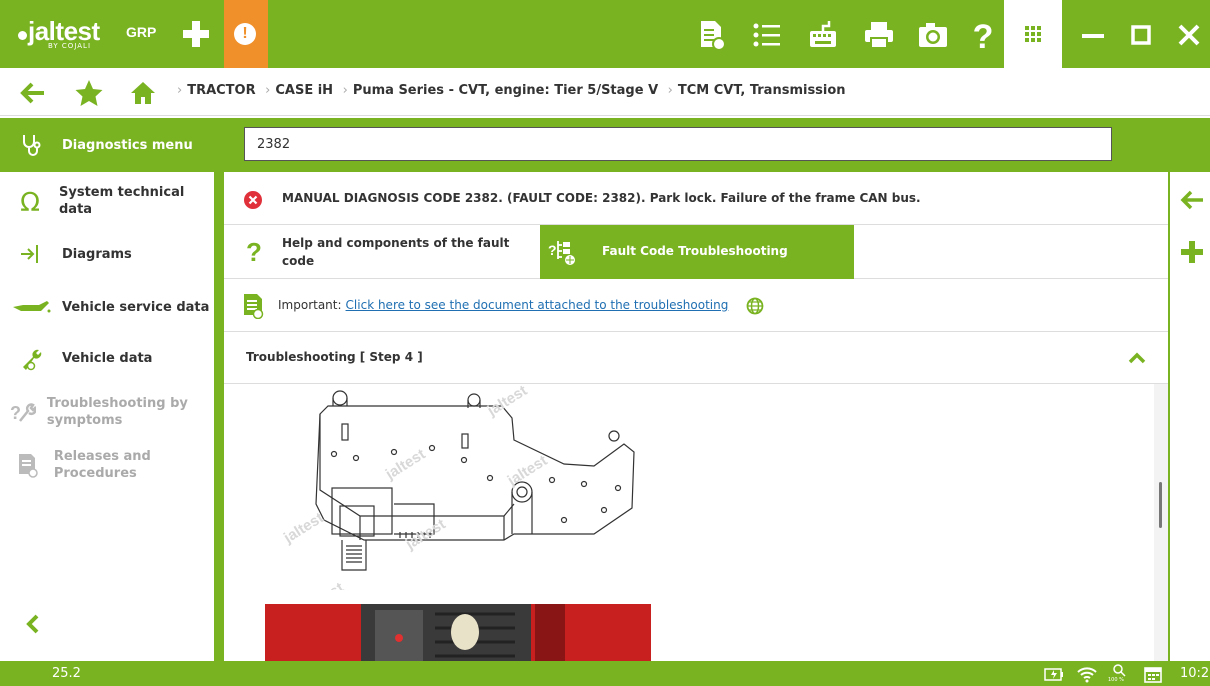 Image resolution: width=1210 pixels, height=686 pixels. I want to click on sidebar-item-system-technical-data: Ω System technical data, so click(107, 201).